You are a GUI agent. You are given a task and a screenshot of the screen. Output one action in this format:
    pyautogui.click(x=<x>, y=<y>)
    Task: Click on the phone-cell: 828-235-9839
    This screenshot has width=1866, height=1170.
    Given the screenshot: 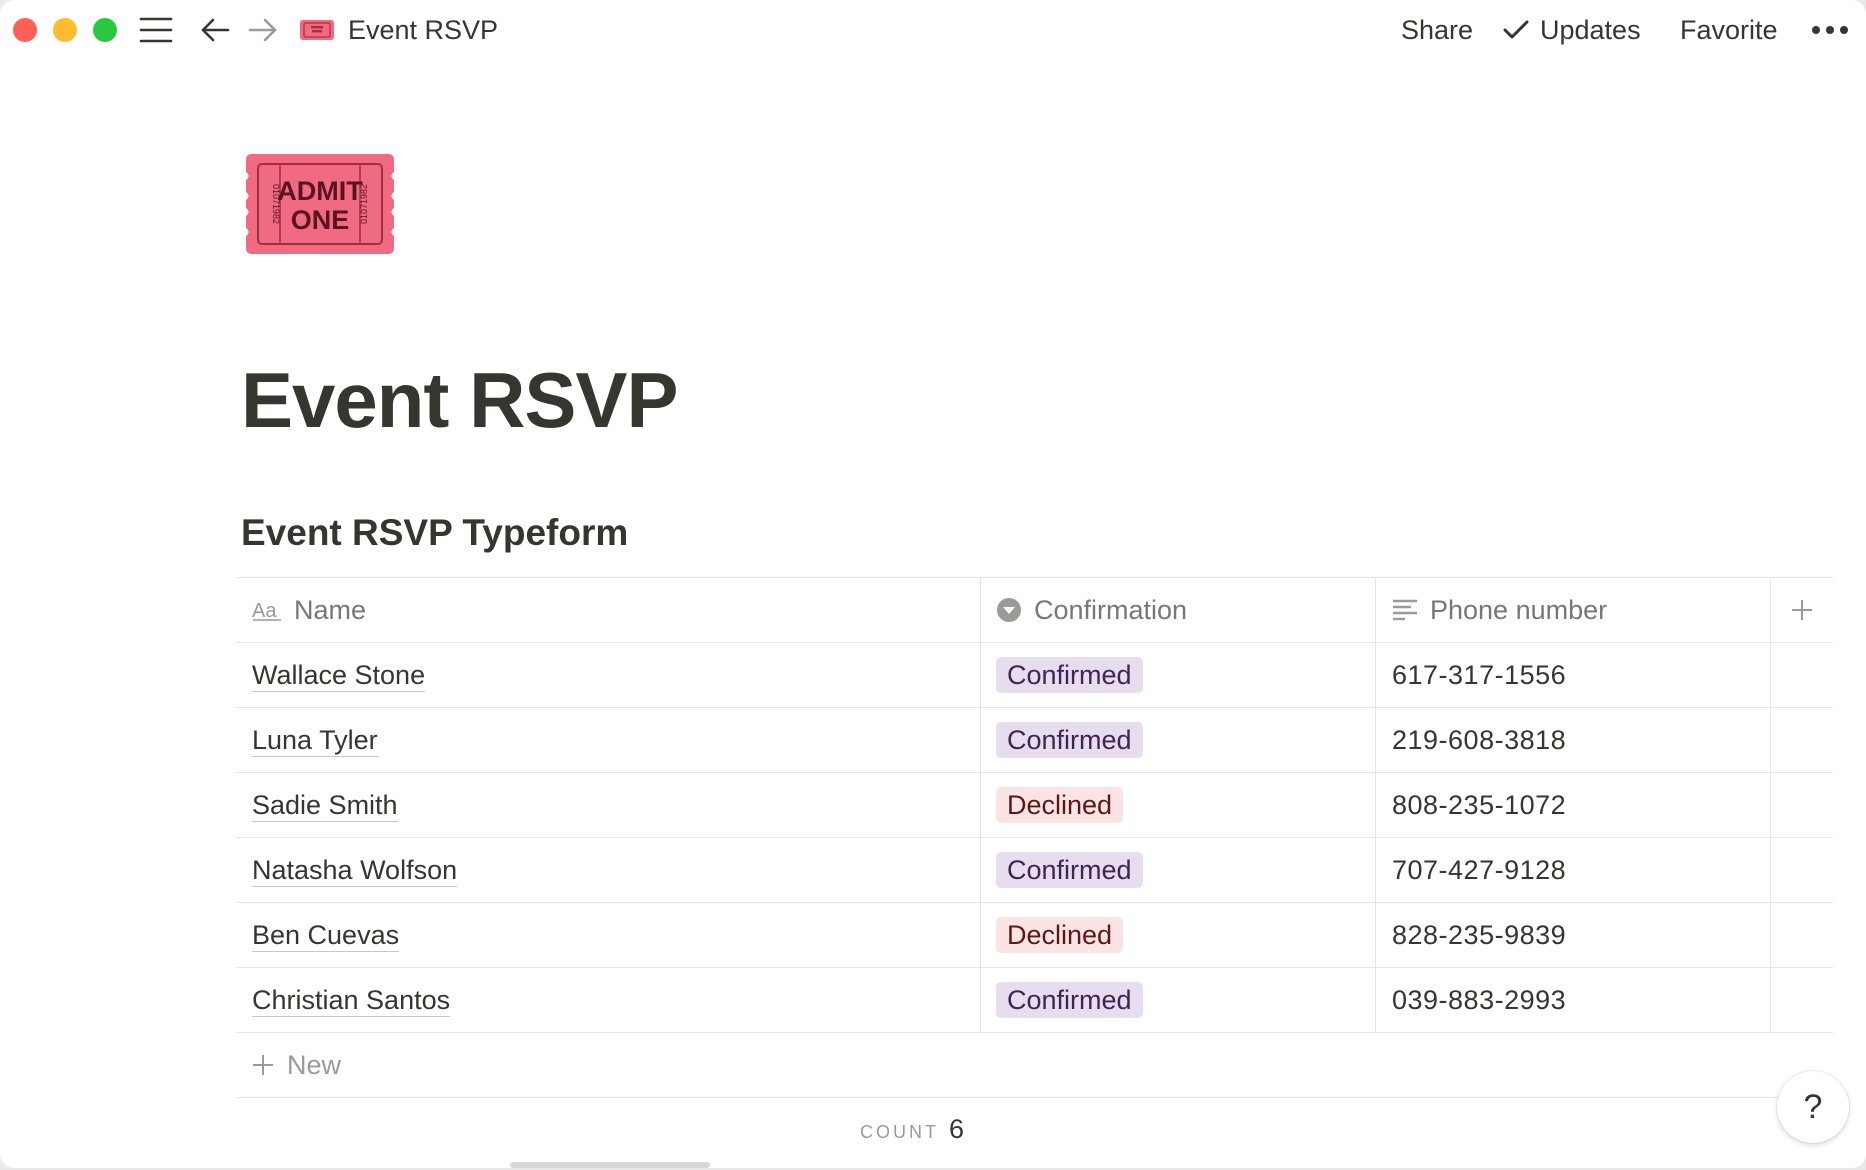 What is the action you would take?
    pyautogui.click(x=1573, y=935)
    